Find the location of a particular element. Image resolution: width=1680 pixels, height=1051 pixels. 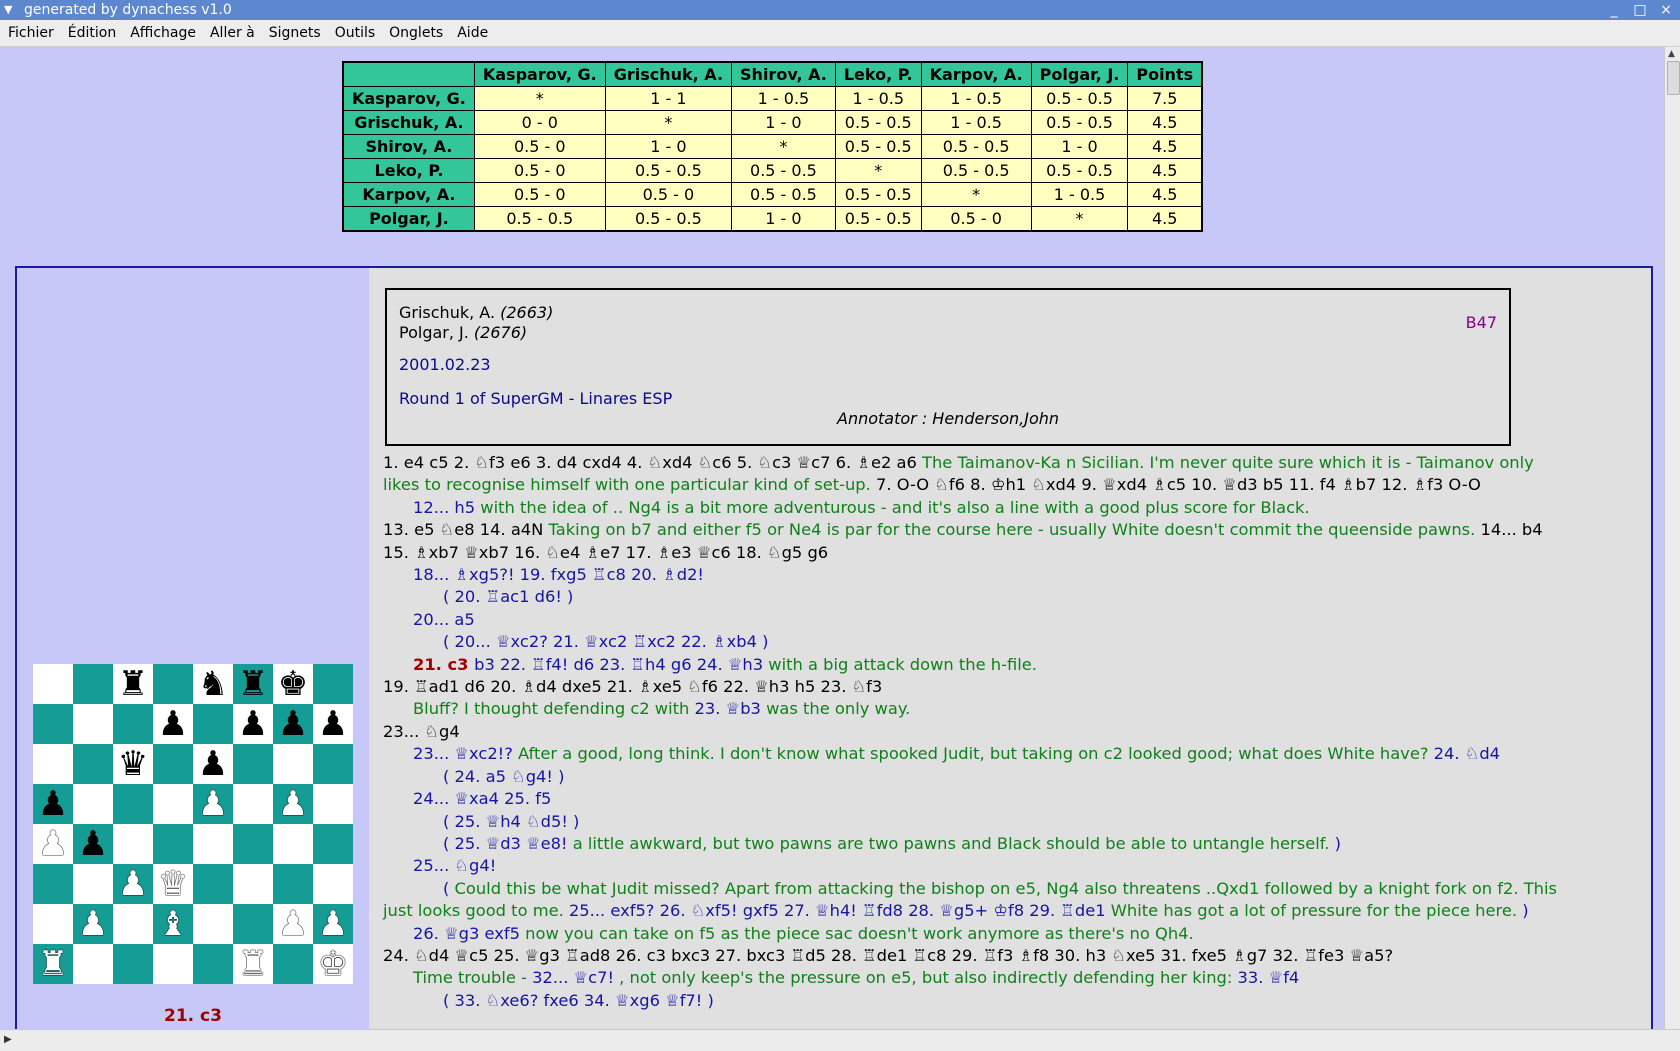

menu-outils: Outils is located at coordinates (355, 33).